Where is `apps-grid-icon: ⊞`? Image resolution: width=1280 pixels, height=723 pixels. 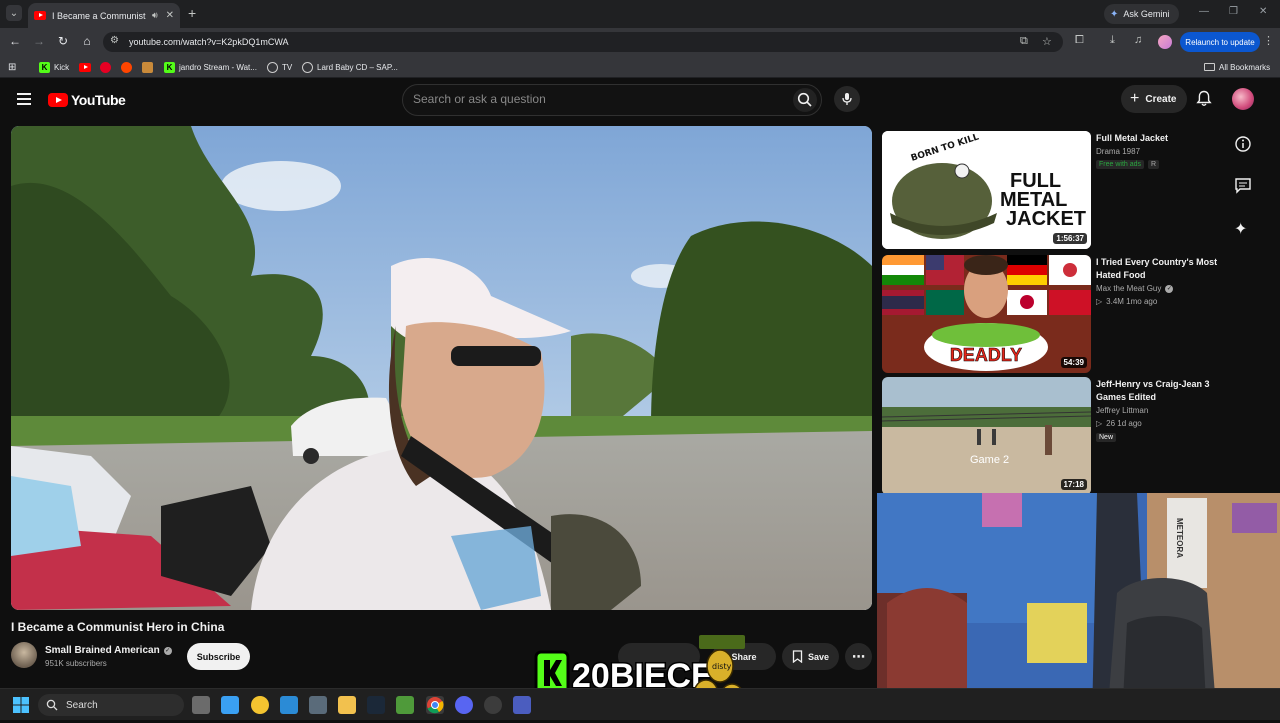
apps-grid-icon: ⊞ is located at coordinates (12, 67).